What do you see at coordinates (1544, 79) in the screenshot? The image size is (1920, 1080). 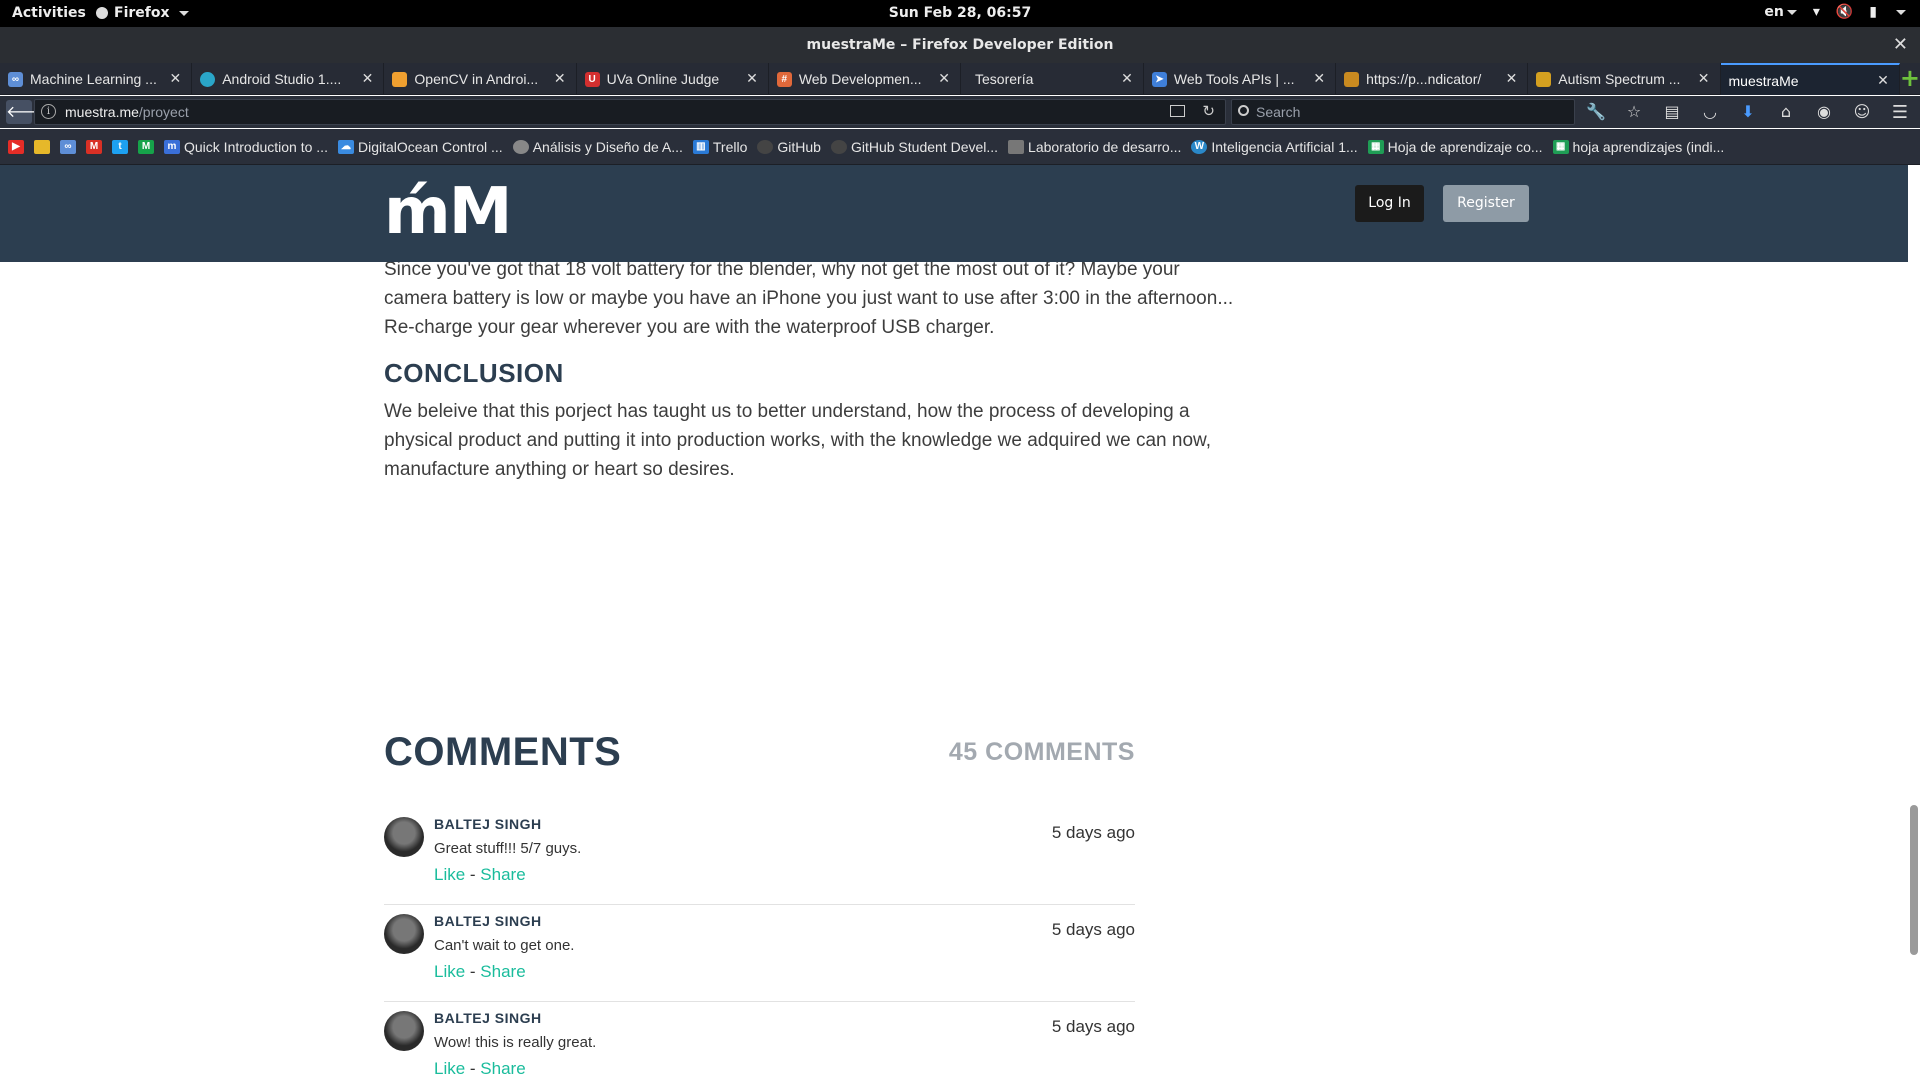 I see `page-icon` at bounding box center [1544, 79].